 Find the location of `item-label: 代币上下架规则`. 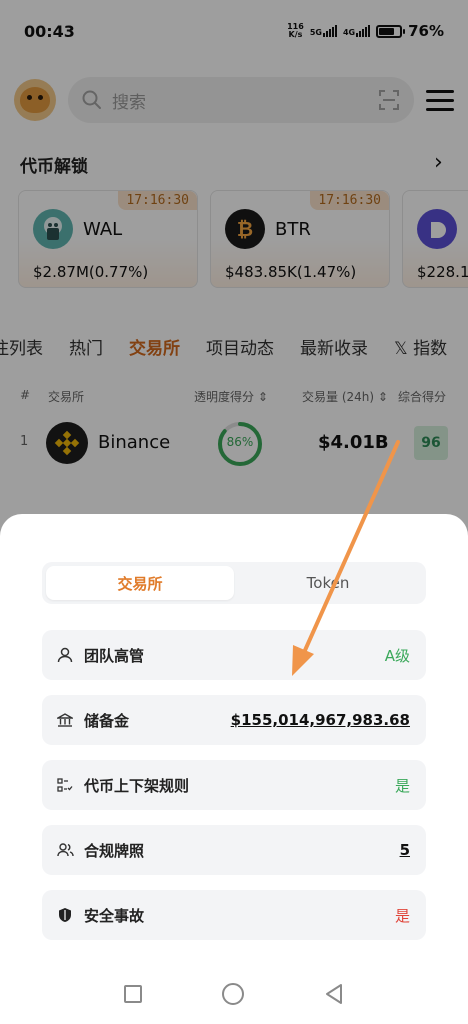

item-label: 代币上下架规则 is located at coordinates (137, 785).